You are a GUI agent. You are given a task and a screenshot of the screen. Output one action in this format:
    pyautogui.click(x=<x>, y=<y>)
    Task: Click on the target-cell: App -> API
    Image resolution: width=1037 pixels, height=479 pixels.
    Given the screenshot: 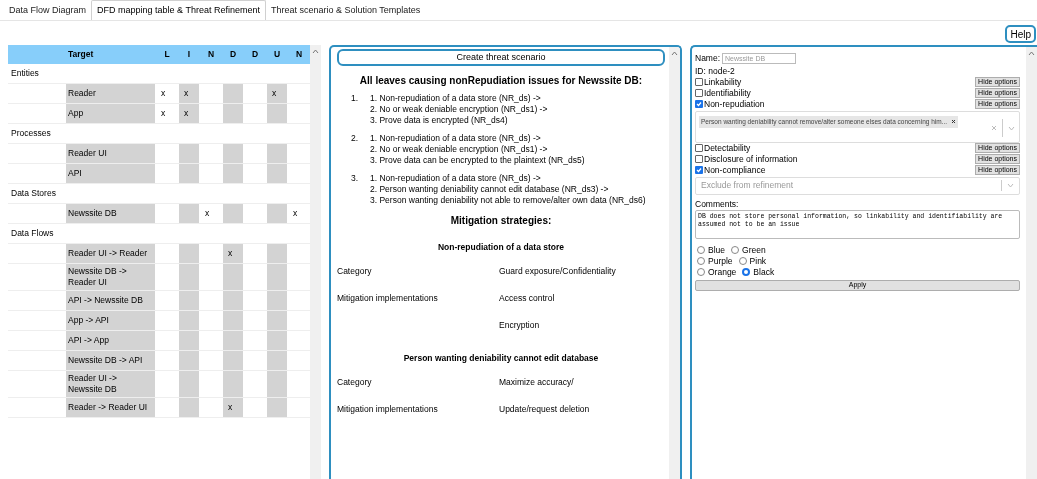 What is the action you would take?
    pyautogui.click(x=110, y=320)
    